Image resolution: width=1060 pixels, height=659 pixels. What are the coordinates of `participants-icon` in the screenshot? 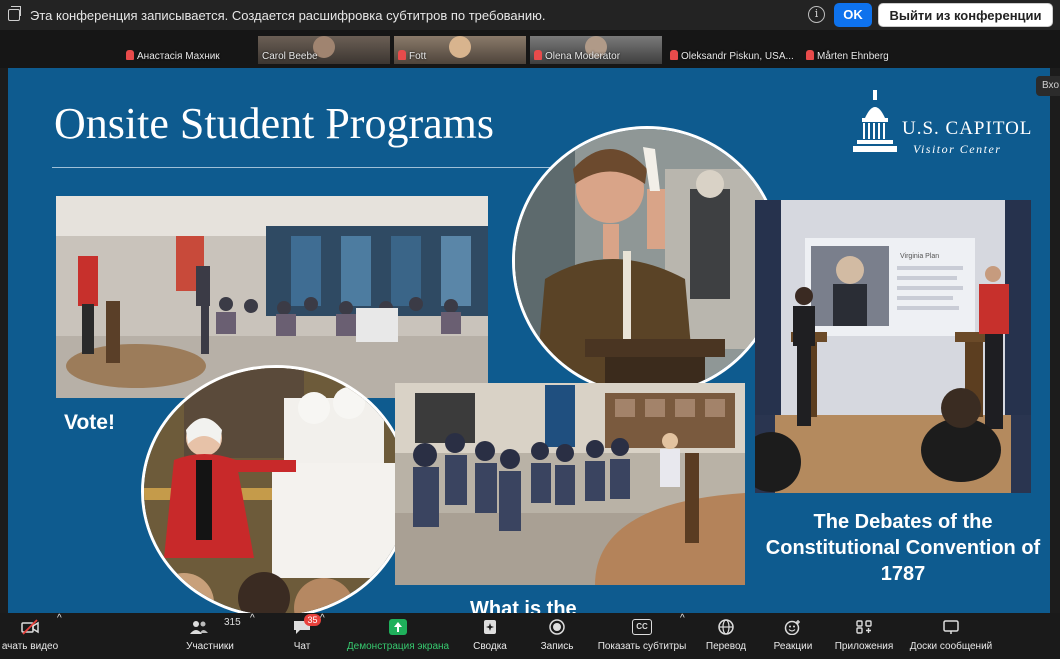 It's located at (199, 627).